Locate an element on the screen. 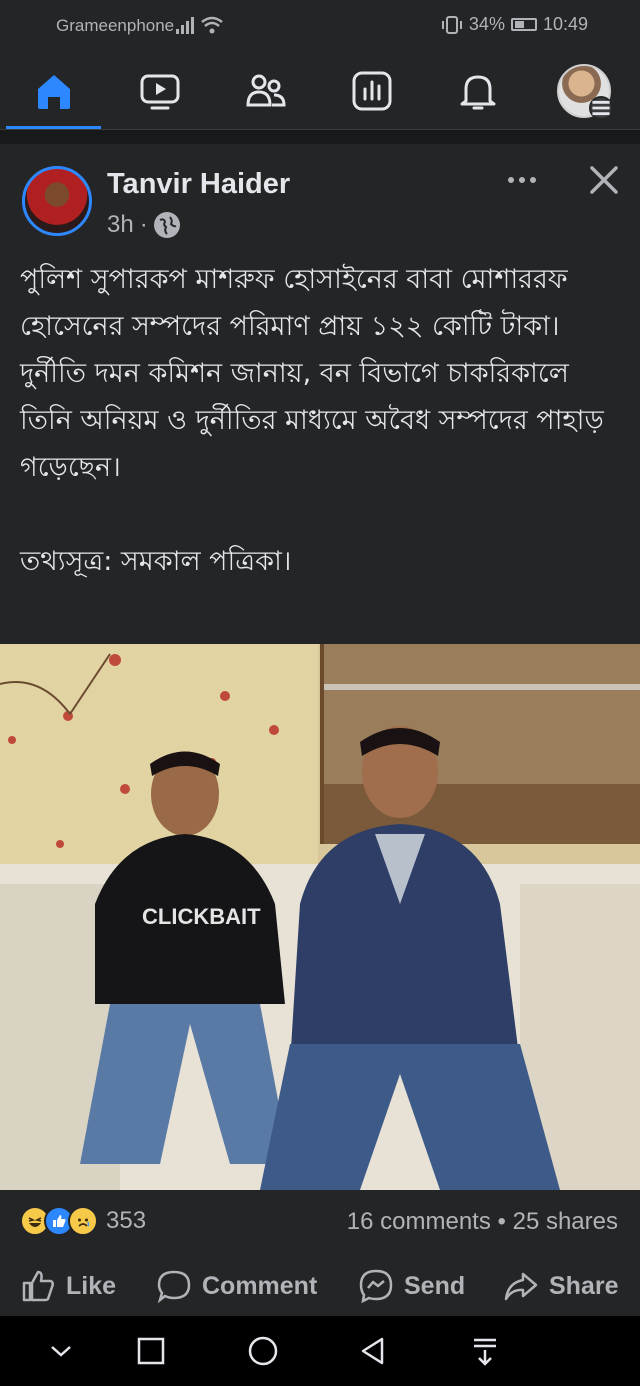 The width and height of the screenshot is (640, 1386). top-nav-bar is located at coordinates (320, 91).